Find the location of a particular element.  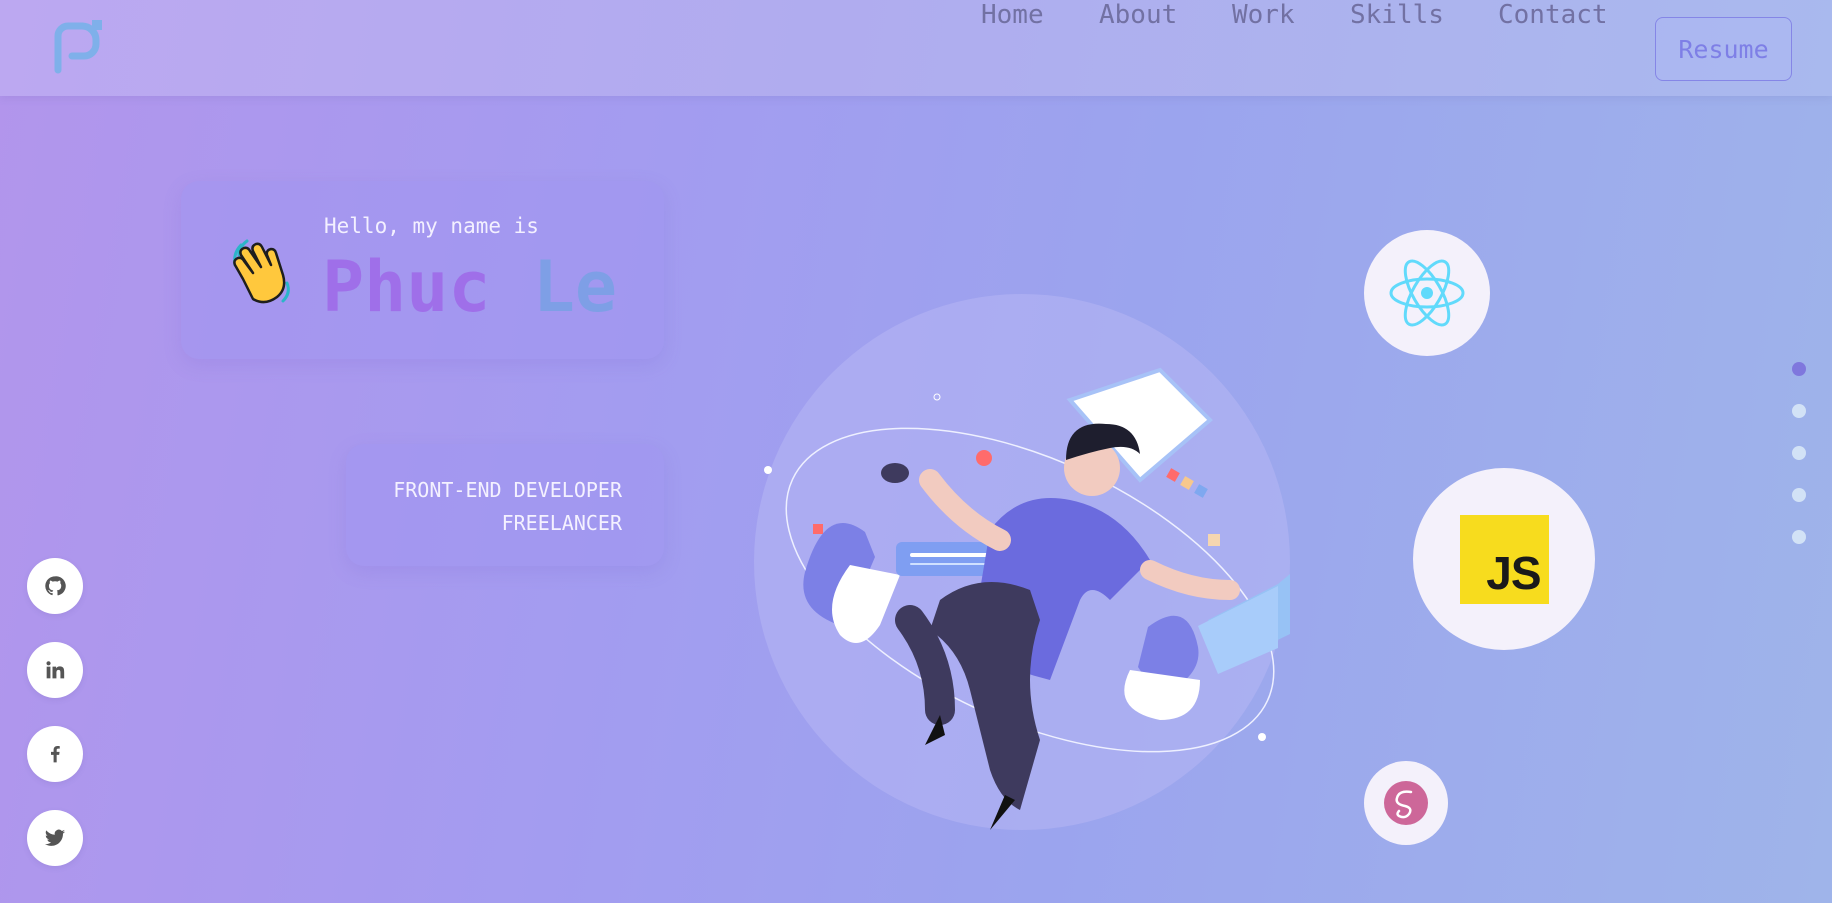

waving-hand-icon is located at coordinates (261, 271).